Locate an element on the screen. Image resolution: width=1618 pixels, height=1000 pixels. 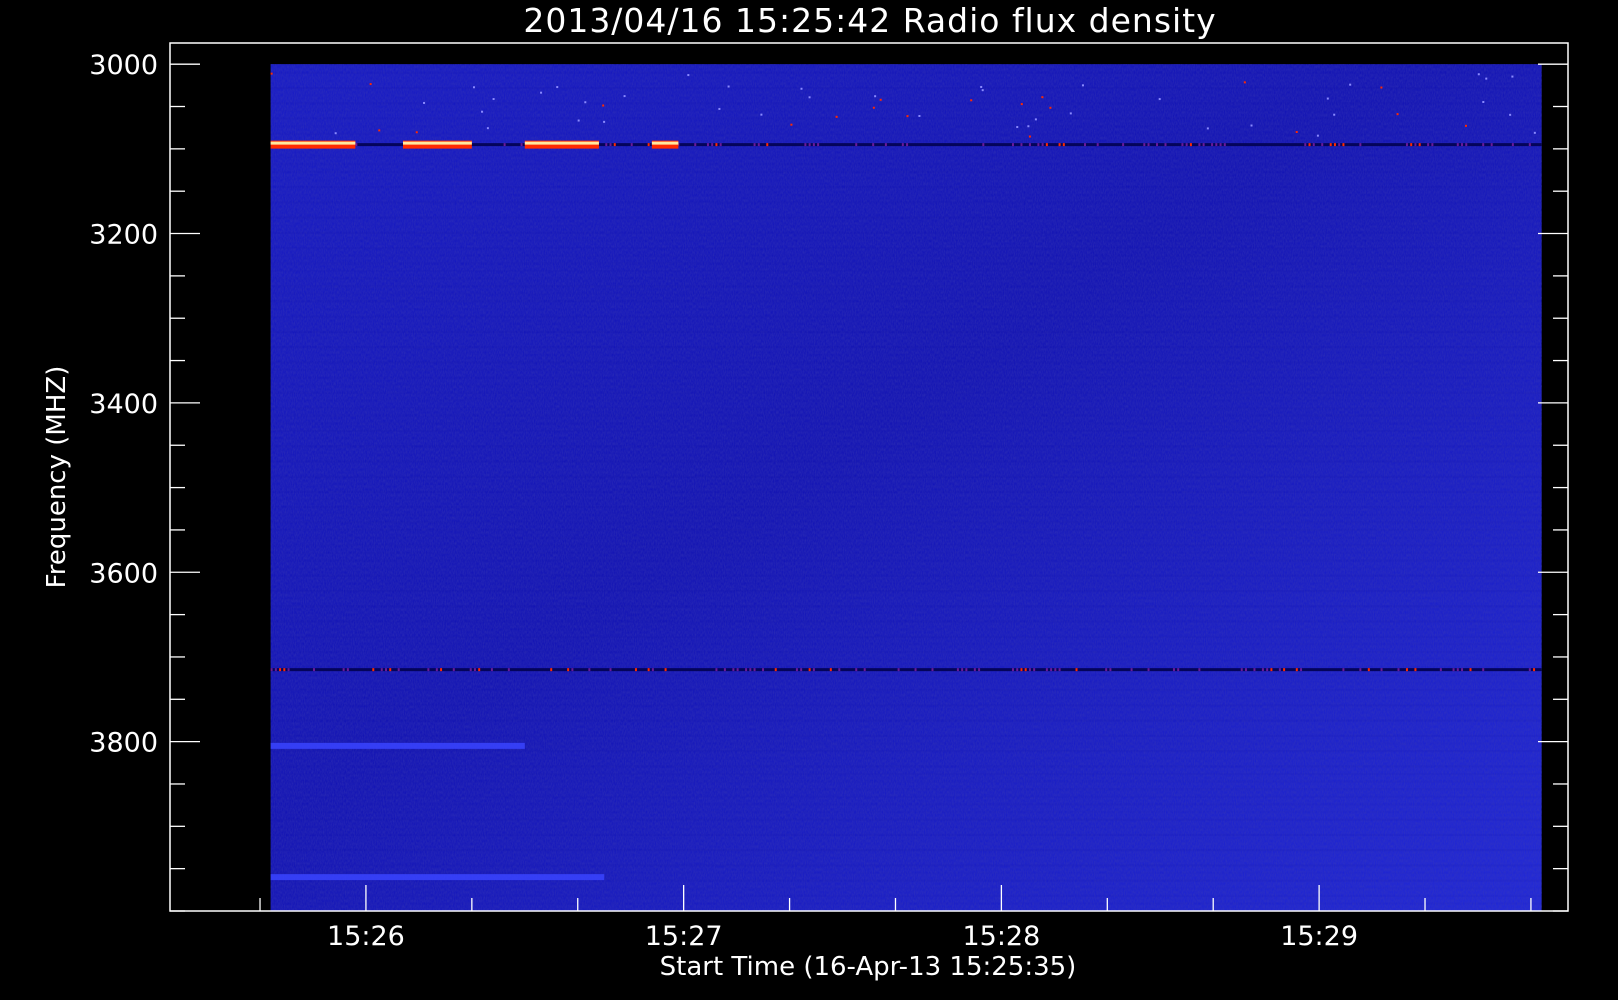
y-axis-label: Frequency (MHZ) is located at coordinates (57, 477).